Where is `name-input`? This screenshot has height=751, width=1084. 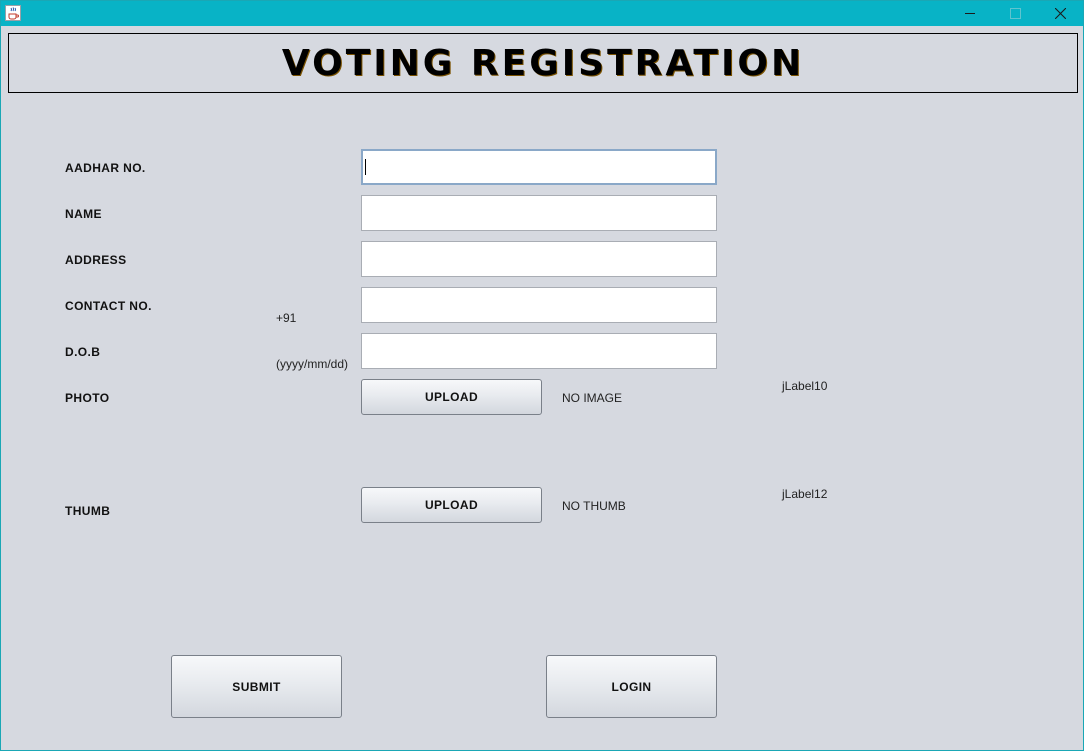 name-input is located at coordinates (539, 213).